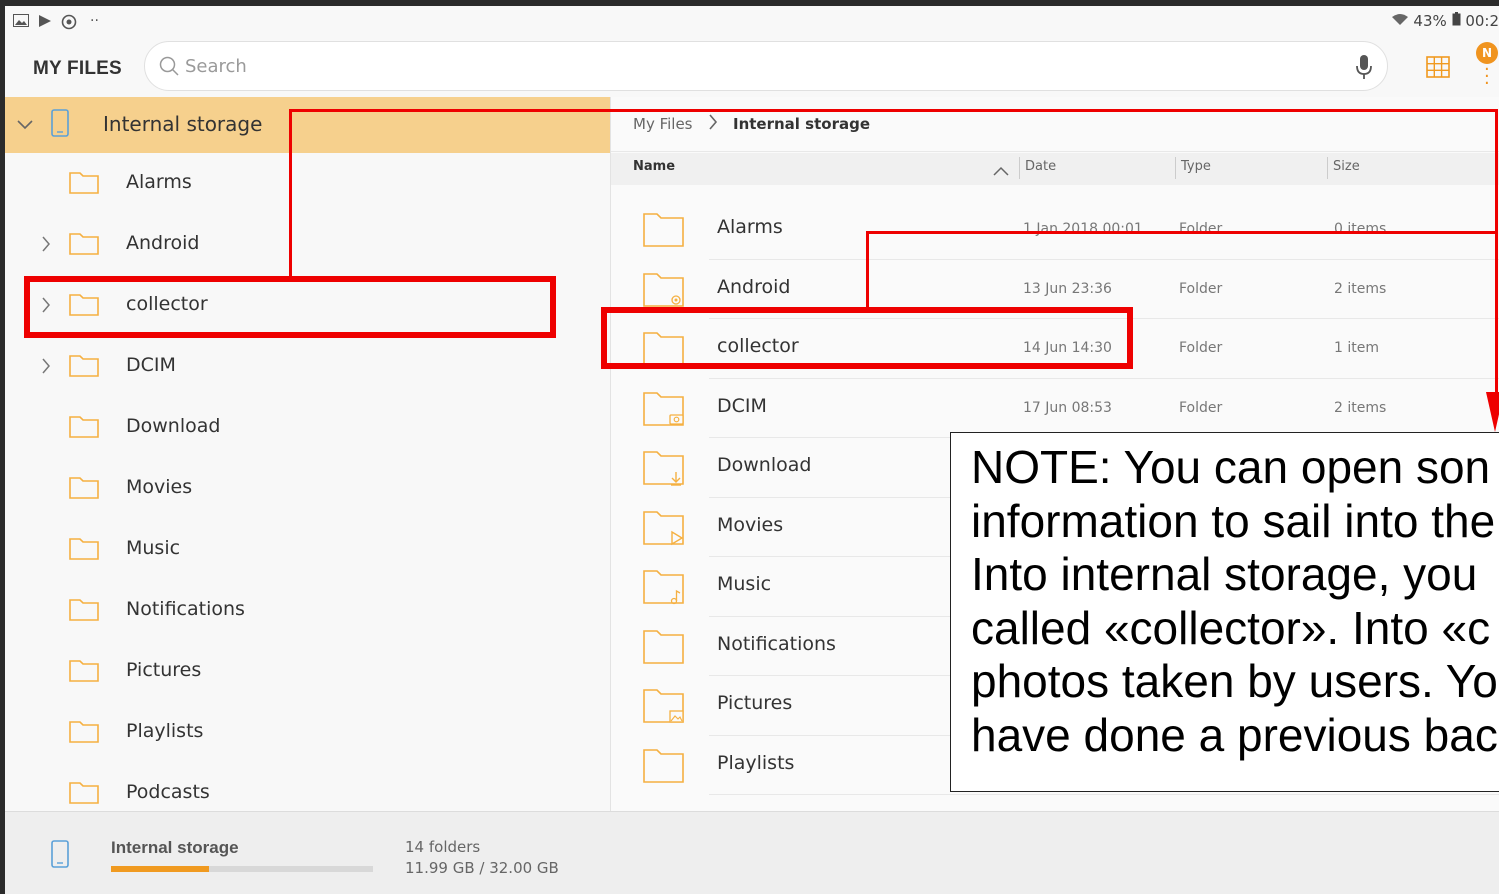 The width and height of the screenshot is (1499, 894). I want to click on file-row-dcim: DCIM 17 Jun 08:53 Folder 2 items, so click(1055, 408).